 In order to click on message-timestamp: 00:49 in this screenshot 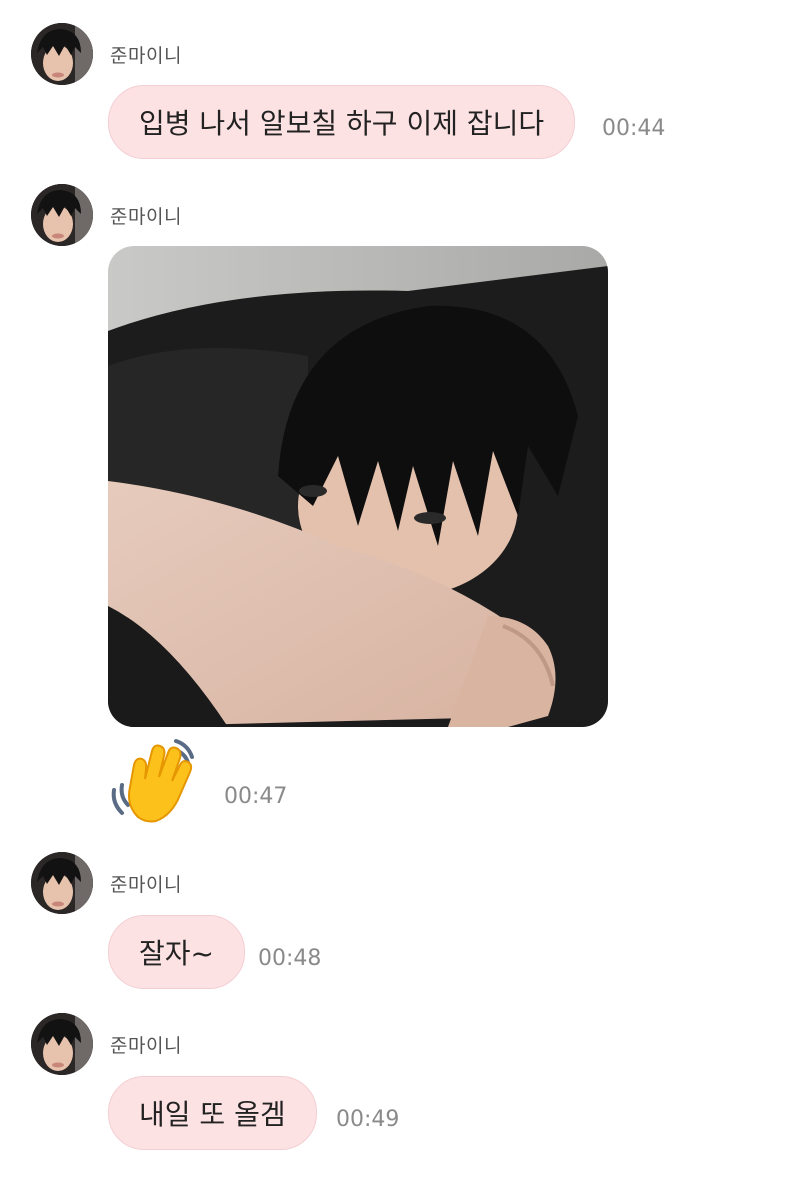, I will do `click(368, 1119)`.